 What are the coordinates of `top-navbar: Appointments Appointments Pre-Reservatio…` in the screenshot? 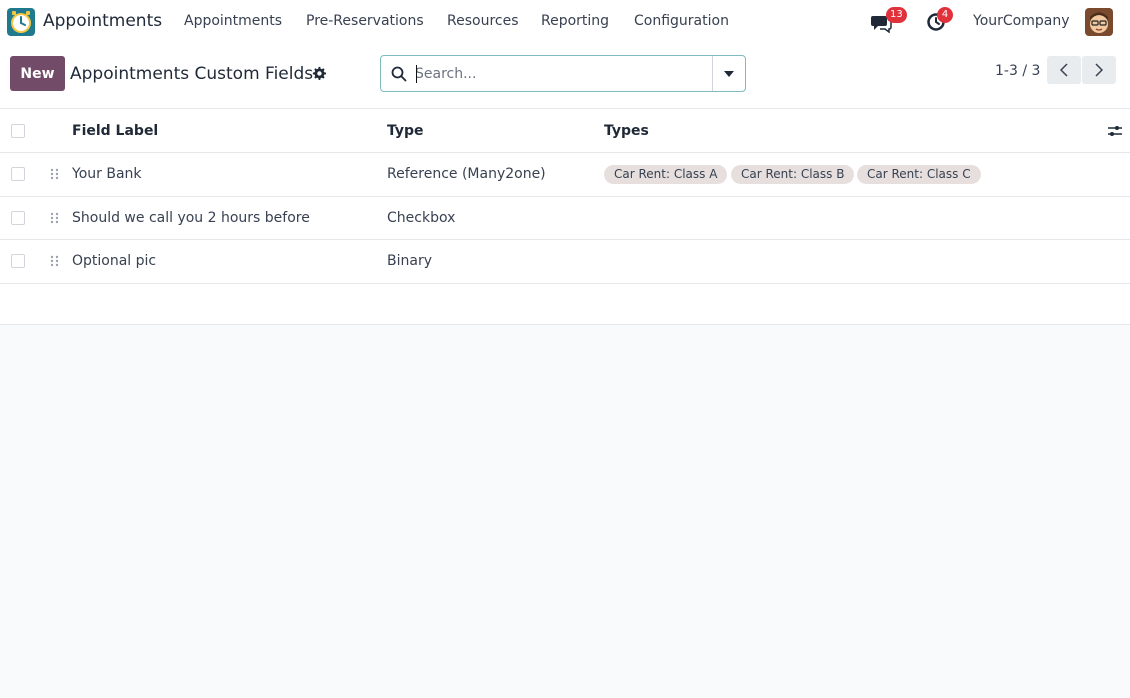 It's located at (565, 21).